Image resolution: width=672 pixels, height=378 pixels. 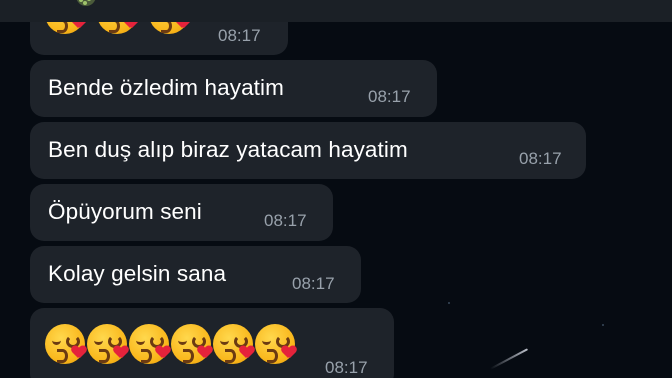 What do you see at coordinates (125, 211) in the screenshot?
I see `message-text: Öpüyorum seni` at bounding box center [125, 211].